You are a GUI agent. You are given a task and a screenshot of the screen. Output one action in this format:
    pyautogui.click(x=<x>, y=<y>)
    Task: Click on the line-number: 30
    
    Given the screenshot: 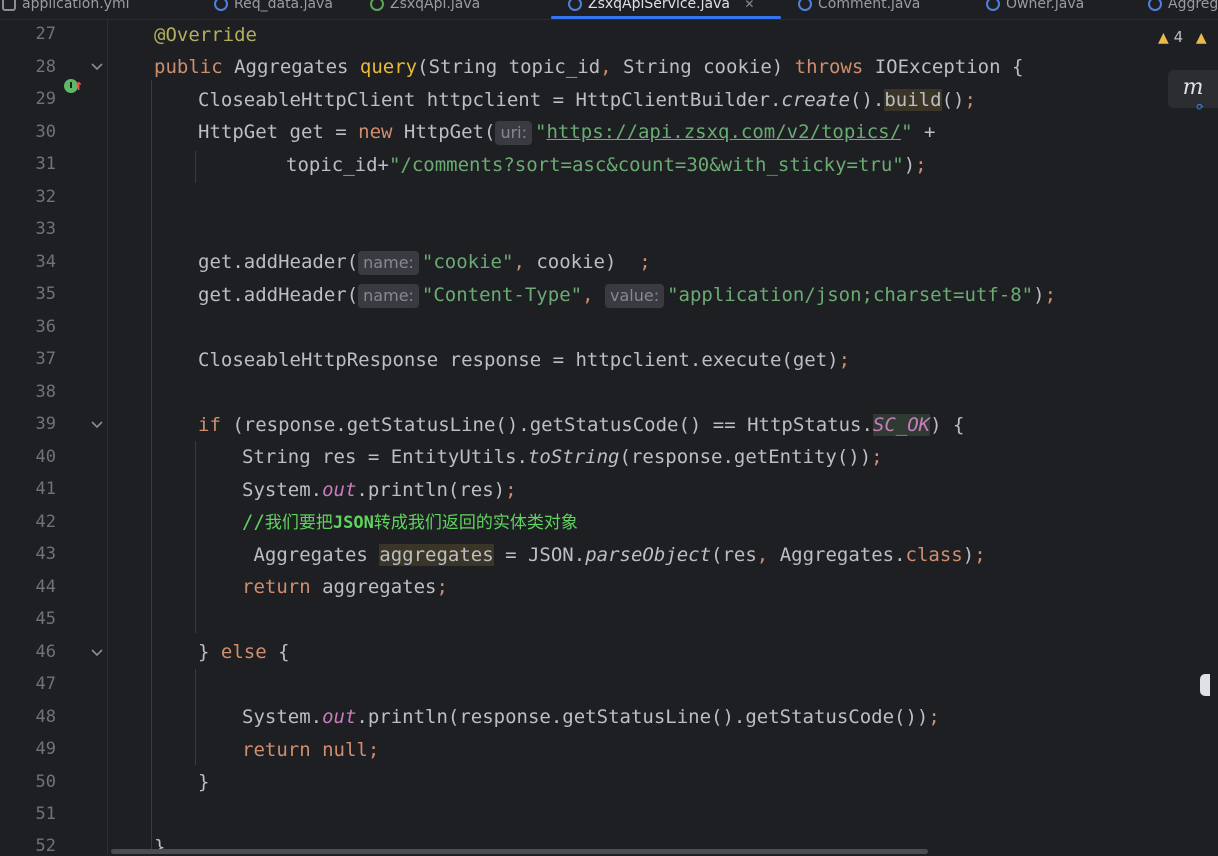 What is the action you would take?
    pyautogui.click(x=45, y=132)
    